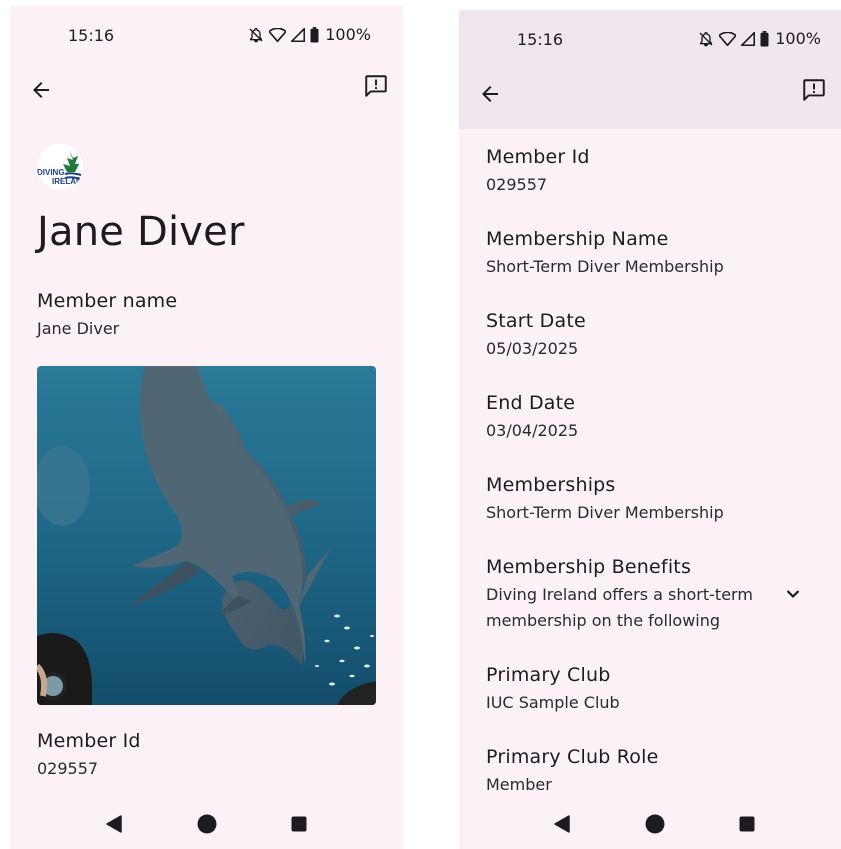 The height and width of the screenshot is (849, 841). What do you see at coordinates (572, 757) in the screenshot?
I see `field-label: Primary Club Role` at bounding box center [572, 757].